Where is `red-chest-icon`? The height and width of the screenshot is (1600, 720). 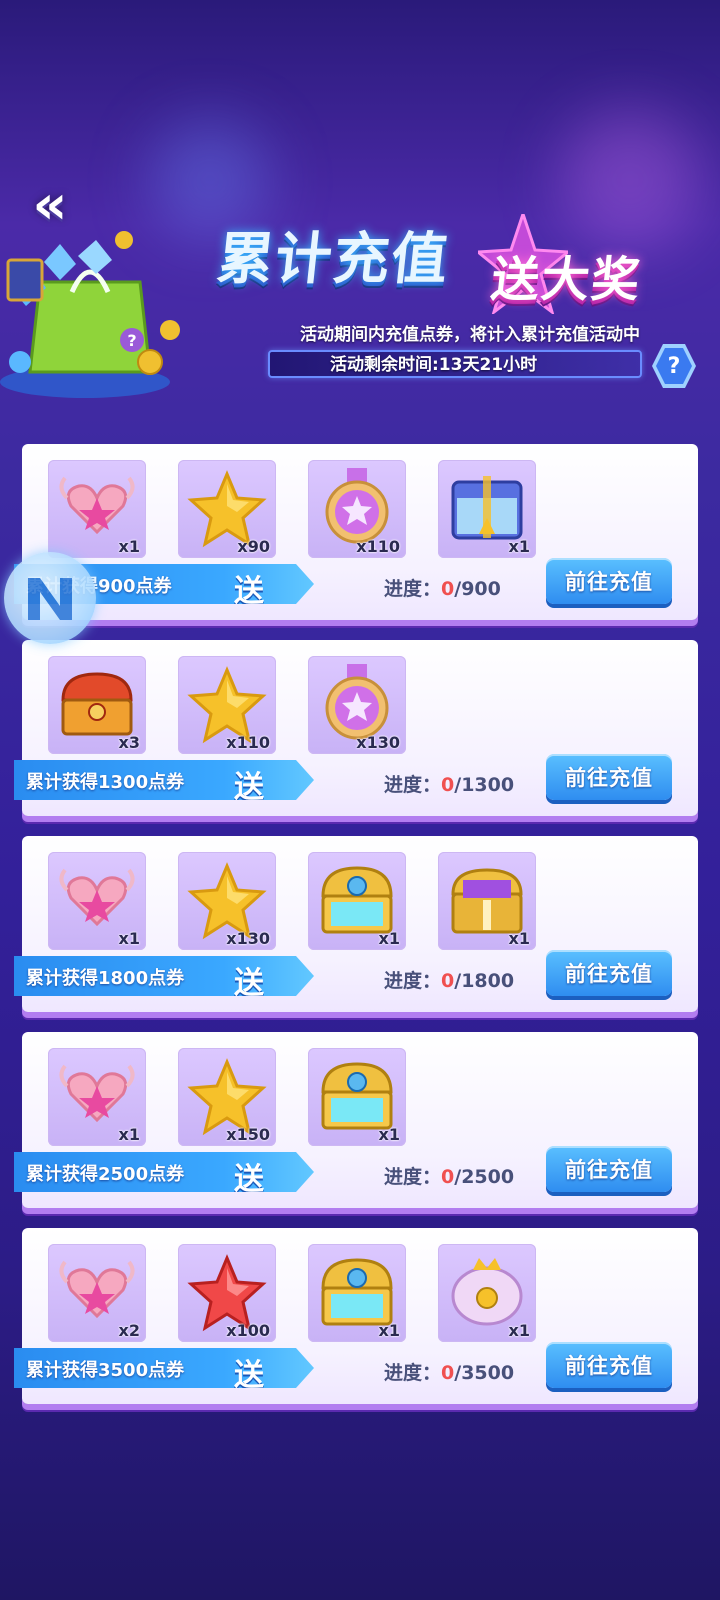 red-chest-icon is located at coordinates (97, 704).